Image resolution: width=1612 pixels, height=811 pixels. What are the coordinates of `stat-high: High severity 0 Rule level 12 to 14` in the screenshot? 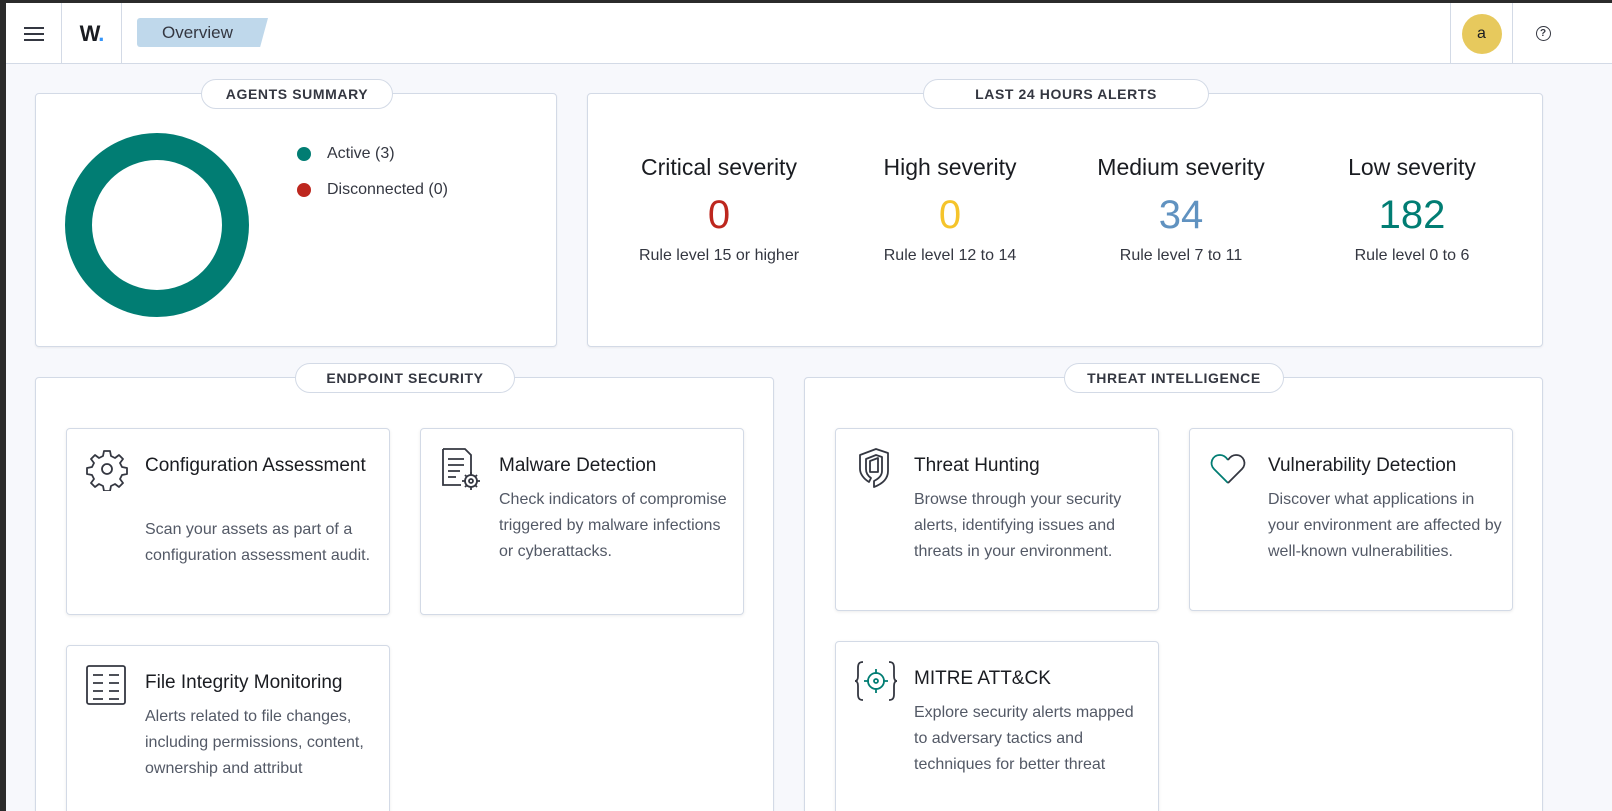 It's located at (950, 209).